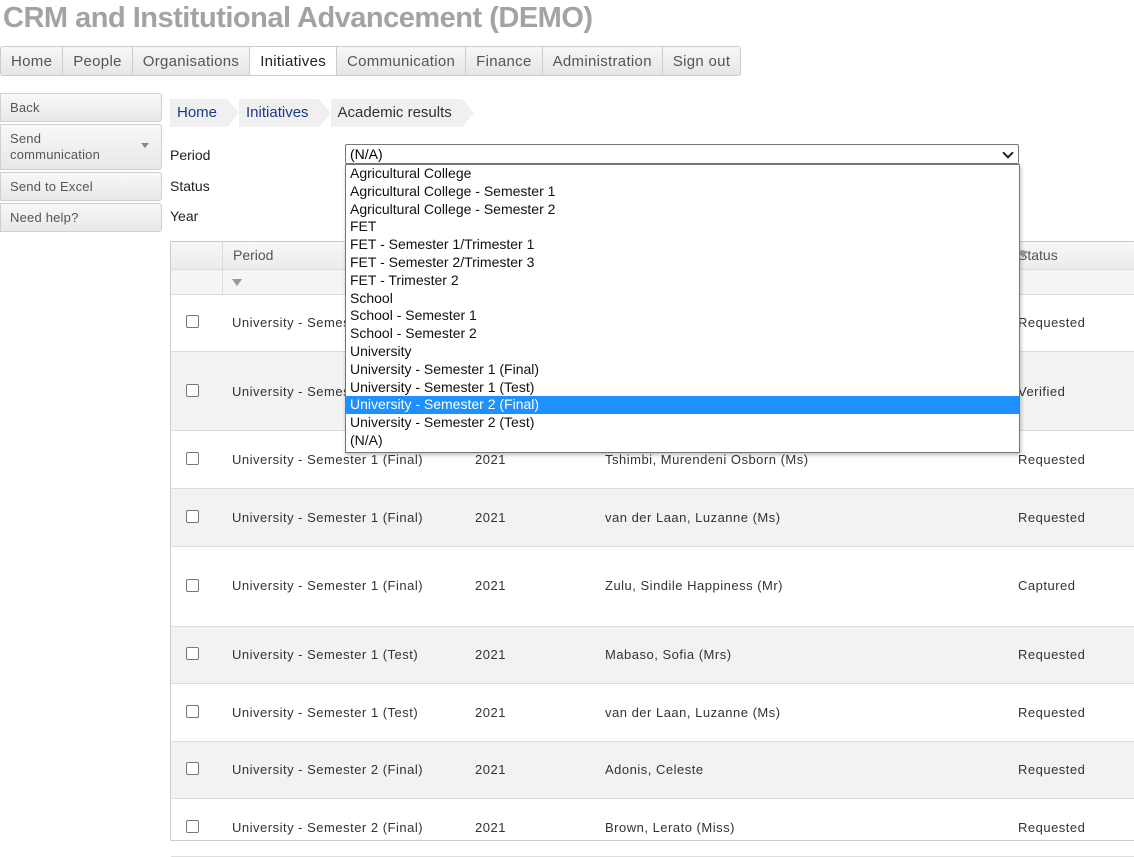  What do you see at coordinates (682, 405) in the screenshot?
I see `dropdown-option-highlighted: University - Semester 2 (Final)` at bounding box center [682, 405].